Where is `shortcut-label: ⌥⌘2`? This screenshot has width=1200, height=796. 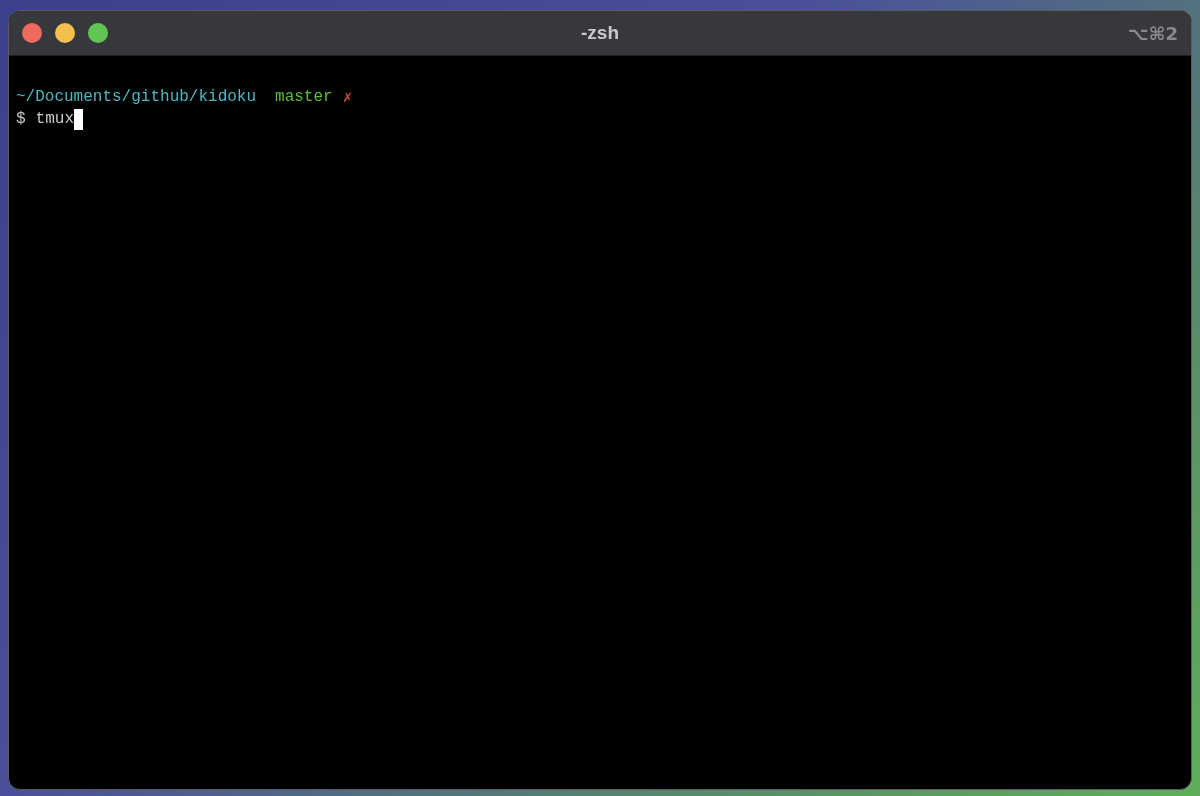 shortcut-label: ⌥⌘2 is located at coordinates (1153, 33).